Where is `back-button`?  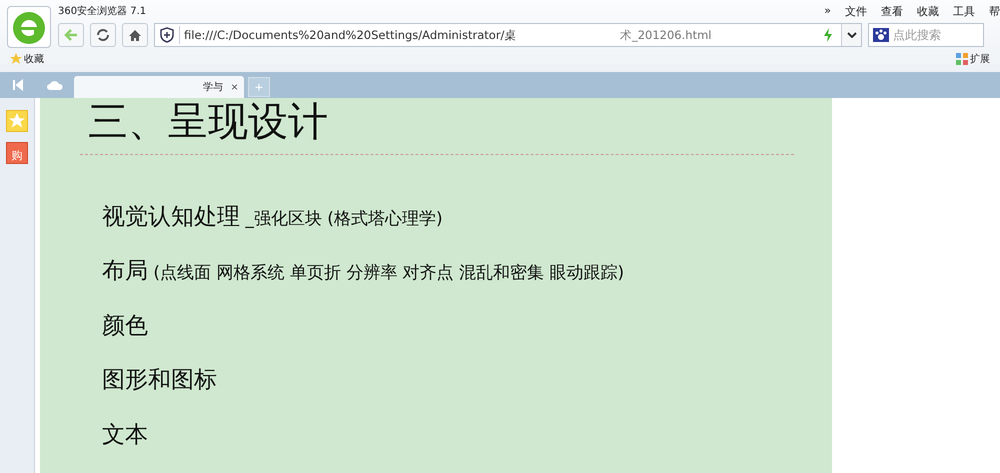
back-button is located at coordinates (71, 35).